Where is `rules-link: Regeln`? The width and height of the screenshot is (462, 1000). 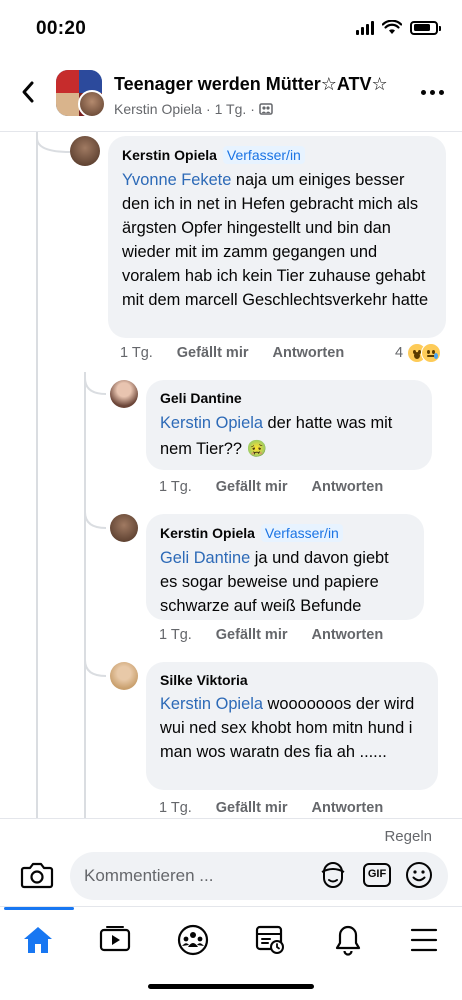 rules-link: Regeln is located at coordinates (408, 836).